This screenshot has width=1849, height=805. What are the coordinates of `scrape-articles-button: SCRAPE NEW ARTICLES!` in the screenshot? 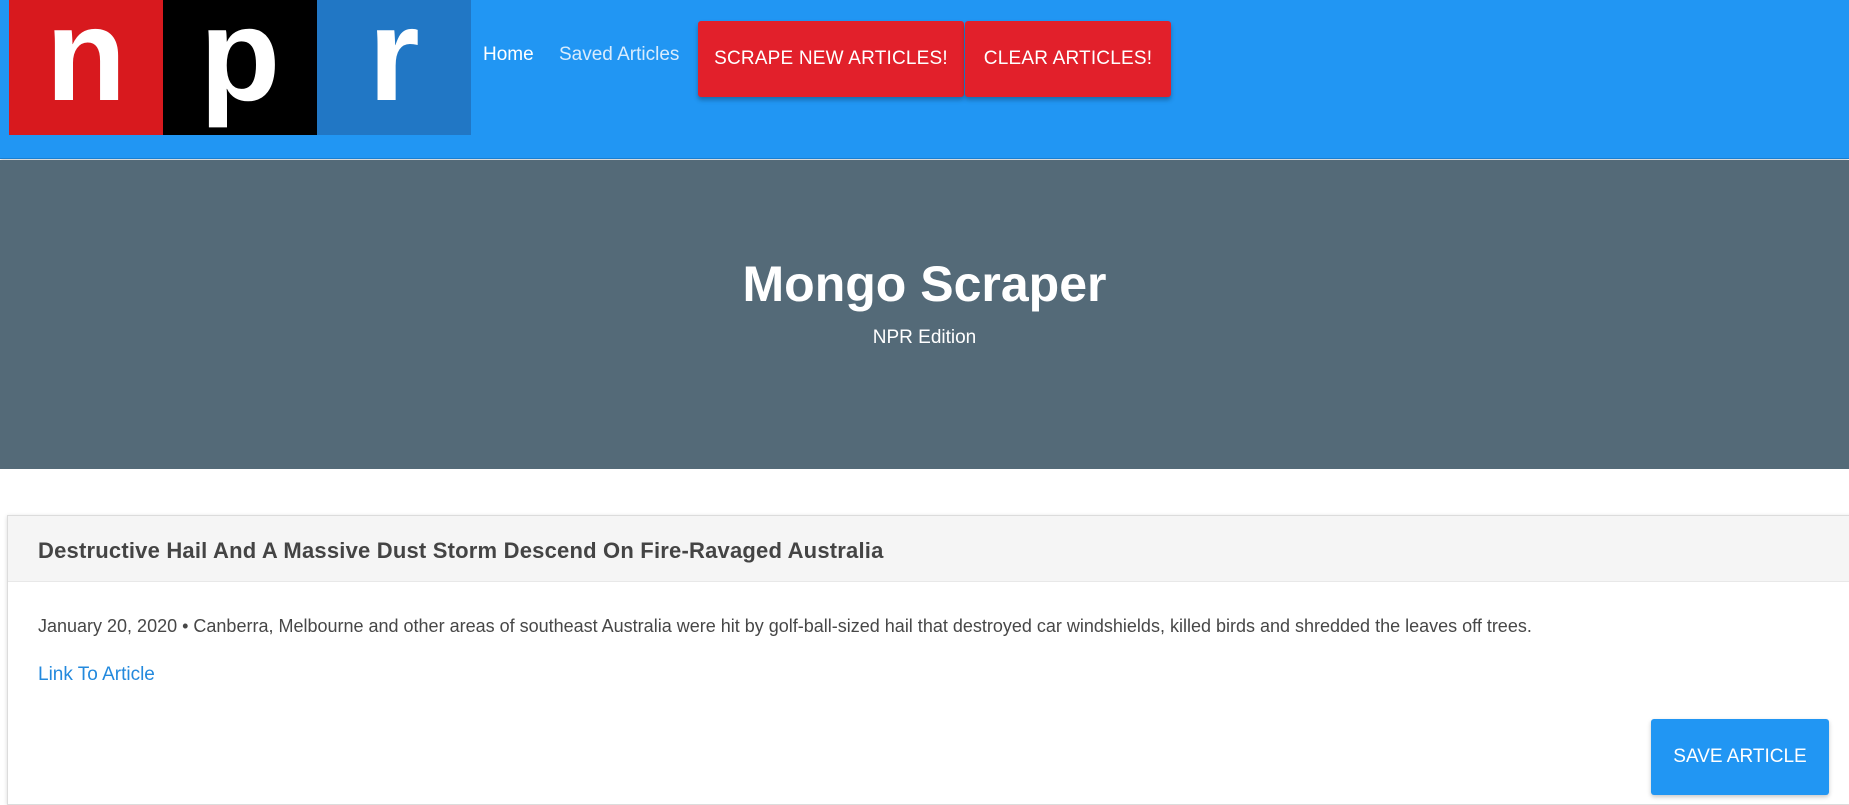 It's located at (831, 59).